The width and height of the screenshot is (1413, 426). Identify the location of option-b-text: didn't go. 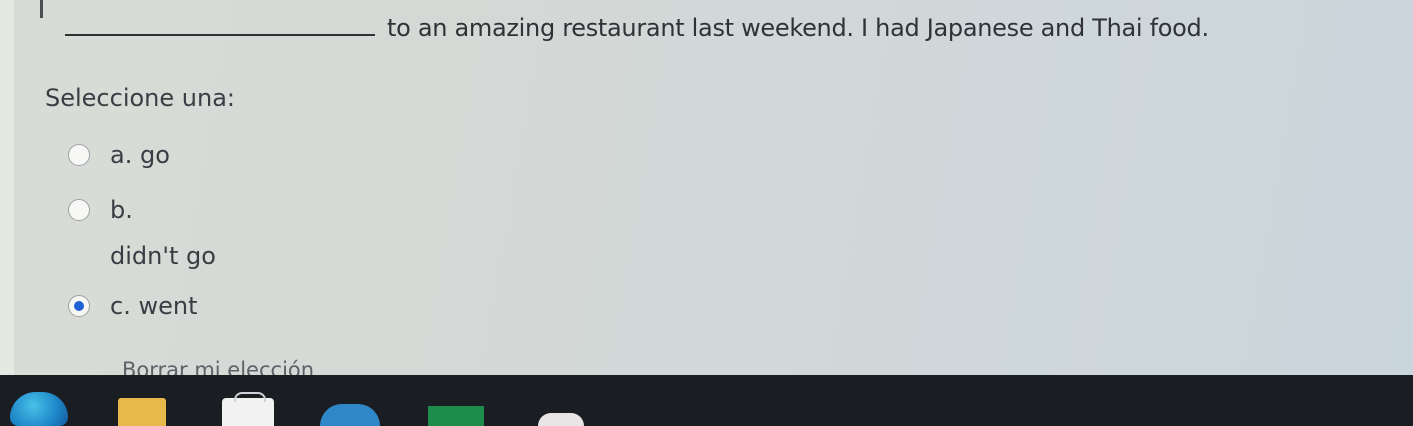
(163, 256).